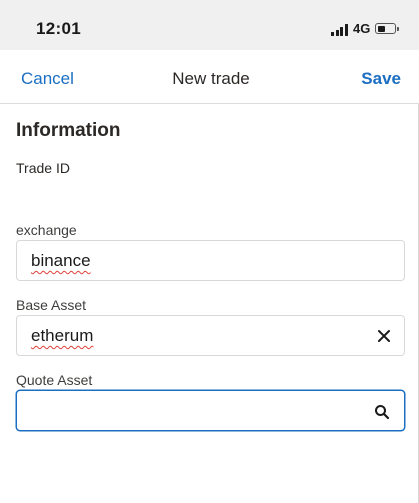 The image size is (419, 503). Describe the element at coordinates (210, 335) in the screenshot. I see `base-asset-field: etherum` at that location.